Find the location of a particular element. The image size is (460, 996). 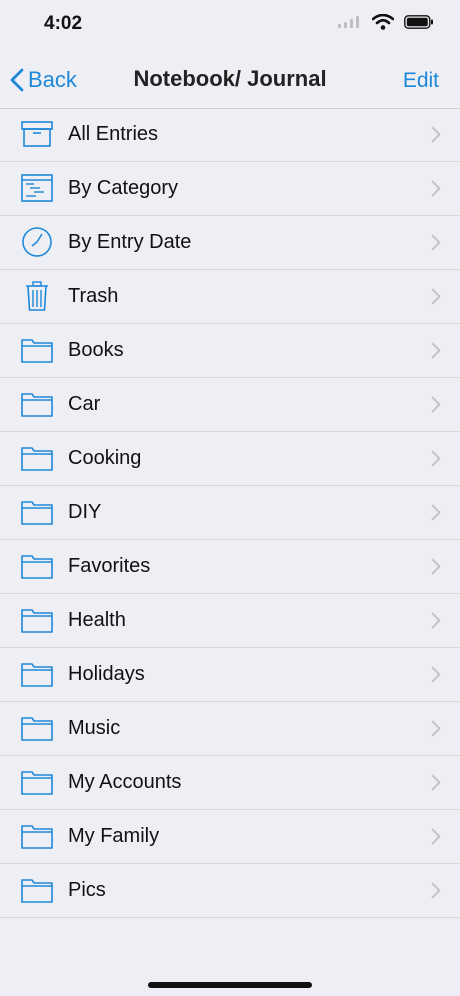

page-title: Notebook/ Journal is located at coordinates (230, 78).